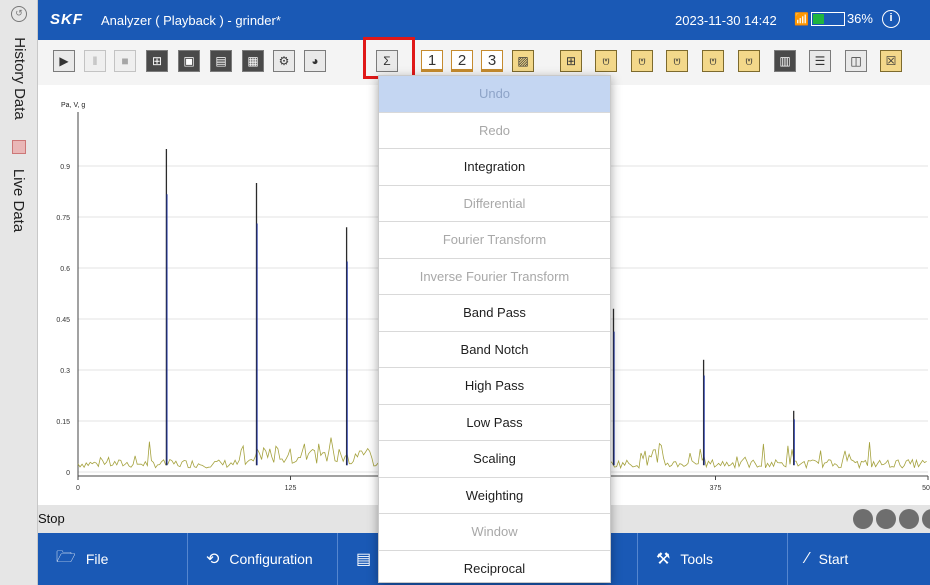 Image resolution: width=930 pixels, height=585 pixels. I want to click on stop-button: ■, so click(125, 61).